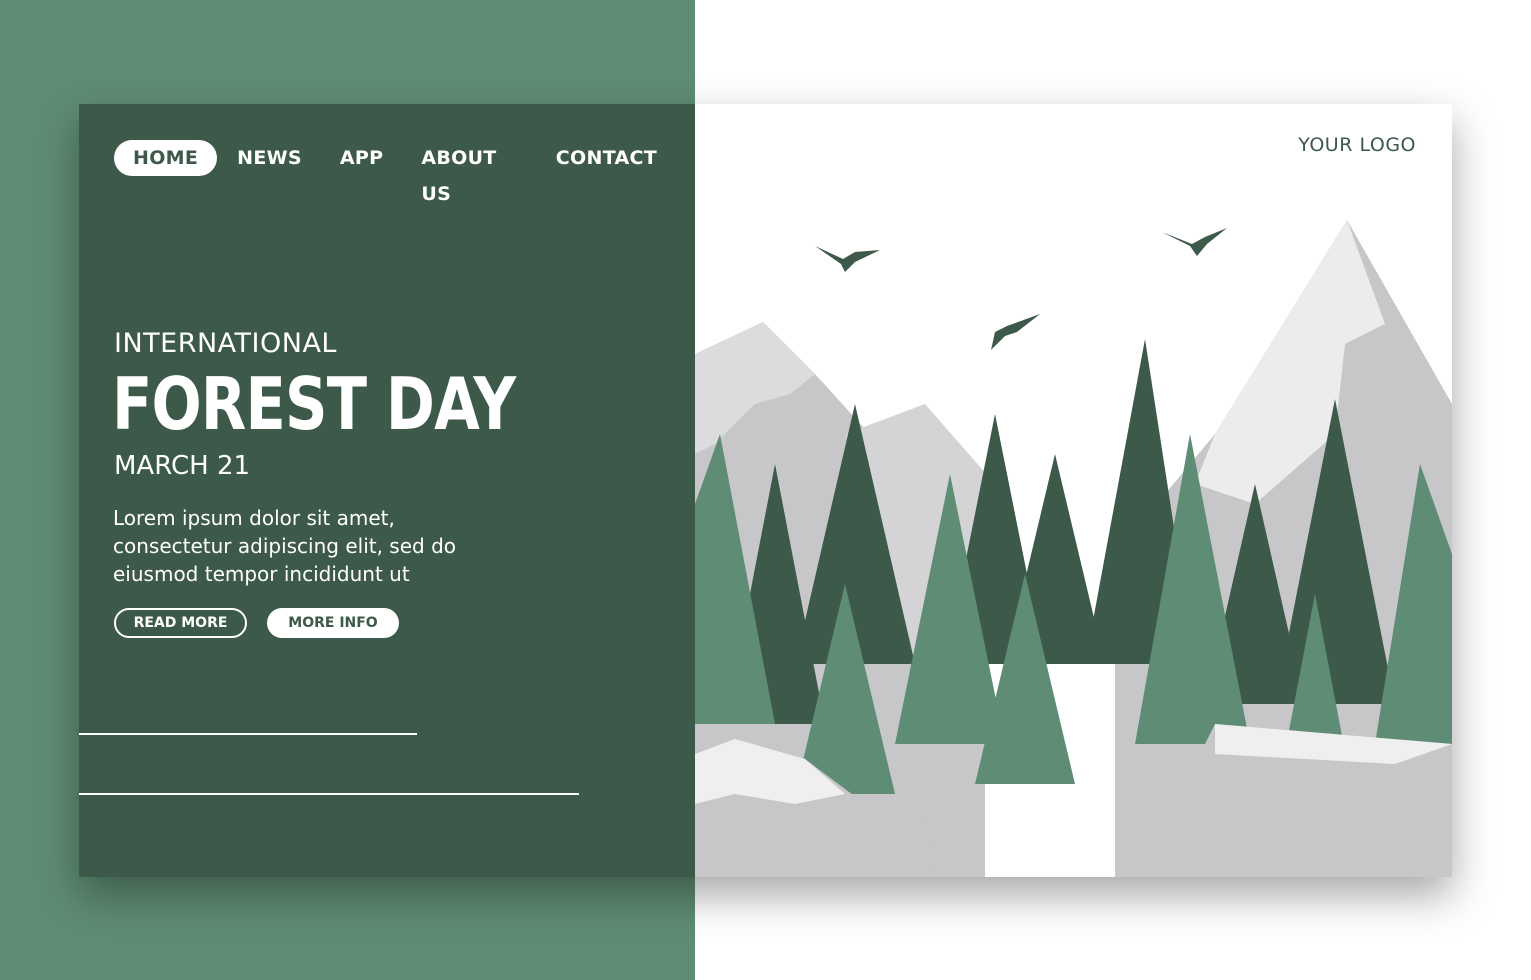 The width and height of the screenshot is (1531, 980). What do you see at coordinates (361, 158) in the screenshot?
I see `nav-item-app: APP` at bounding box center [361, 158].